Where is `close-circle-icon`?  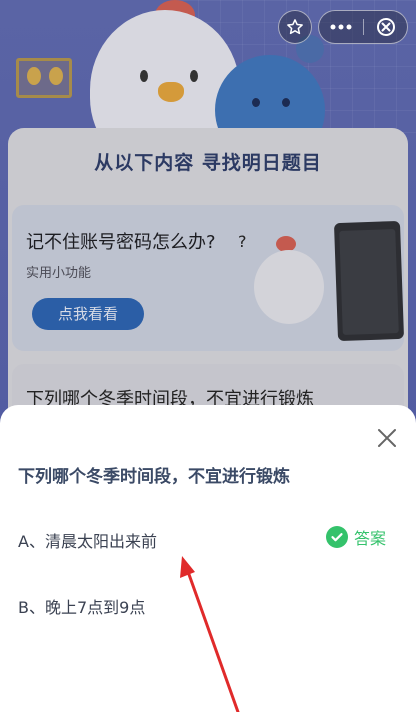
close-circle-icon is located at coordinates (386, 27).